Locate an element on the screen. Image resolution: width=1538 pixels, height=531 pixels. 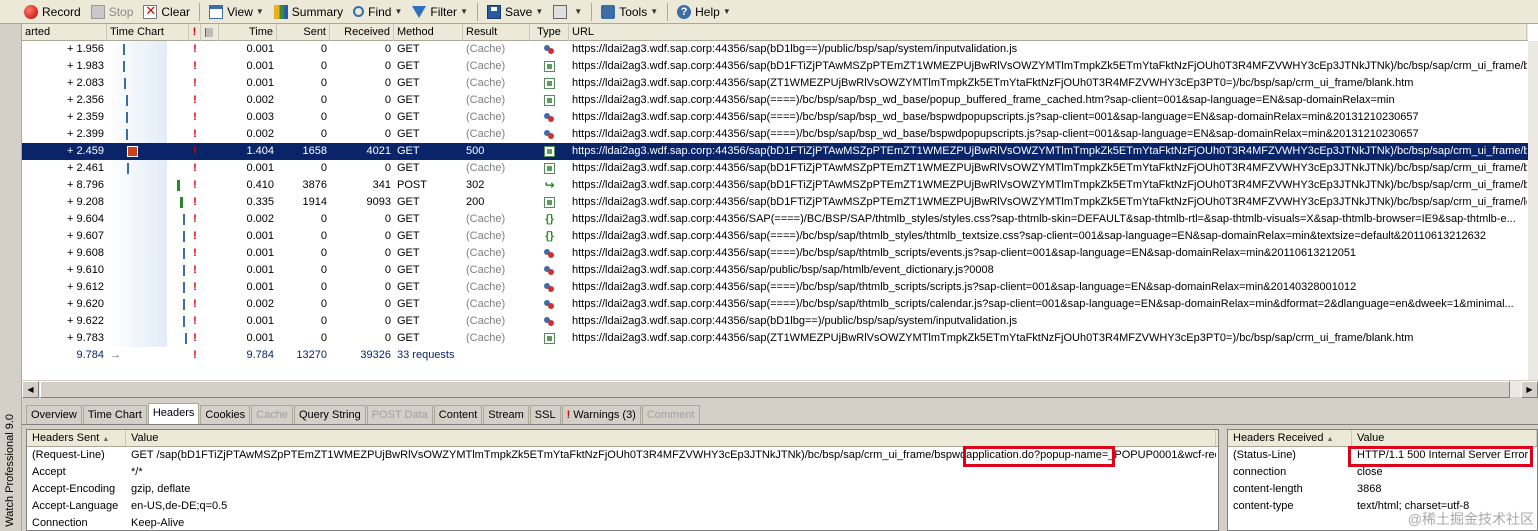
scroll-right-arrow-icon: ▶ is located at coordinates (1529, 389).